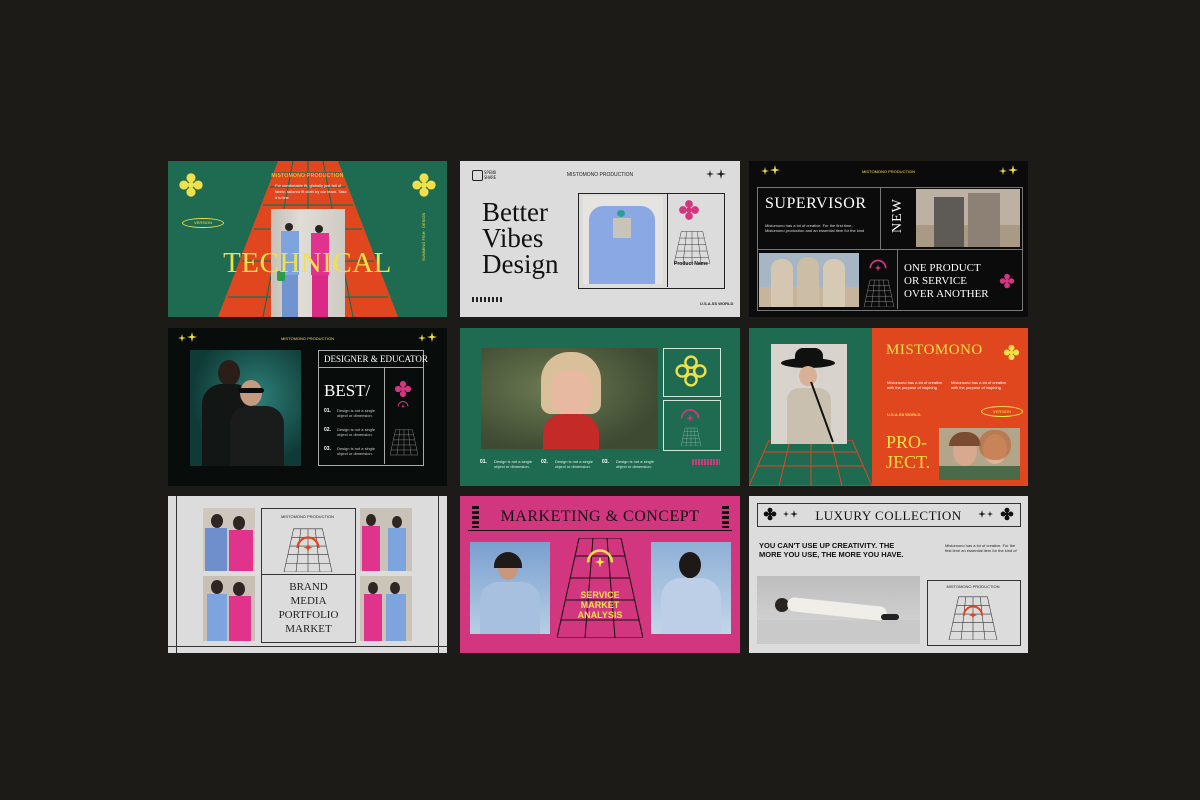 The image size is (1200, 800). Describe the element at coordinates (691, 264) in the screenshot. I see `product-name: Product Name` at that location.